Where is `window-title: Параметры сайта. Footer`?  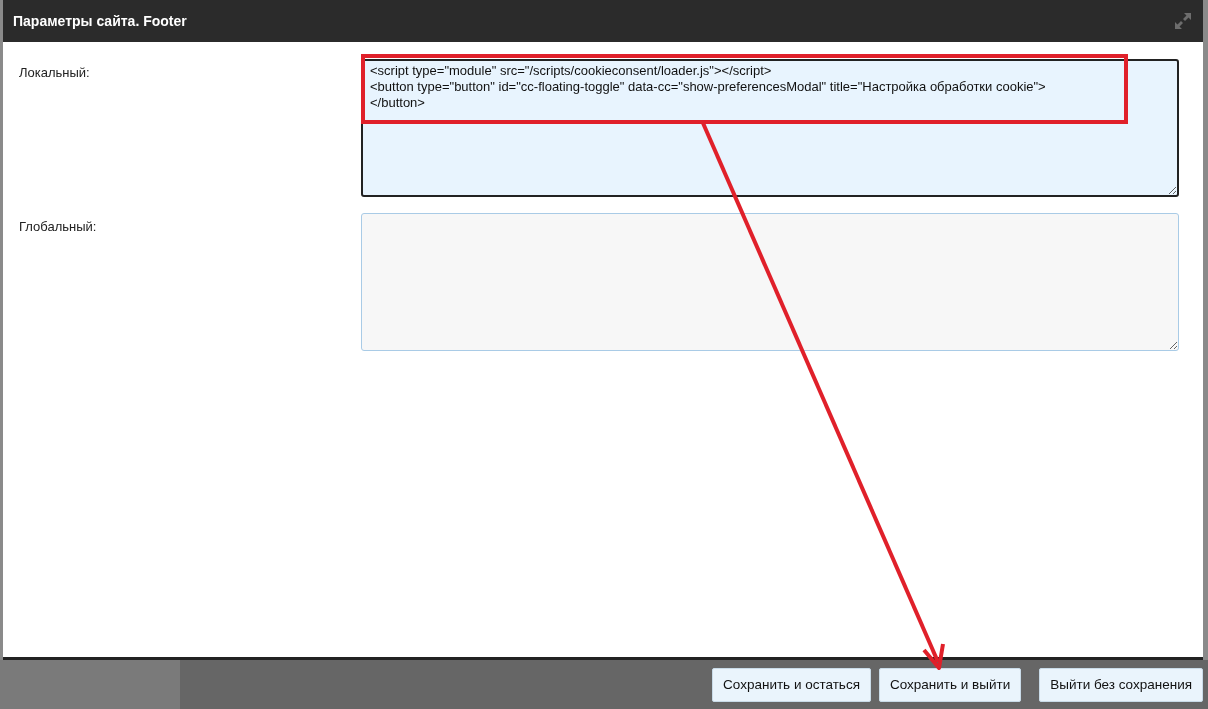
window-title: Параметры сайта. Footer is located at coordinates (100, 21).